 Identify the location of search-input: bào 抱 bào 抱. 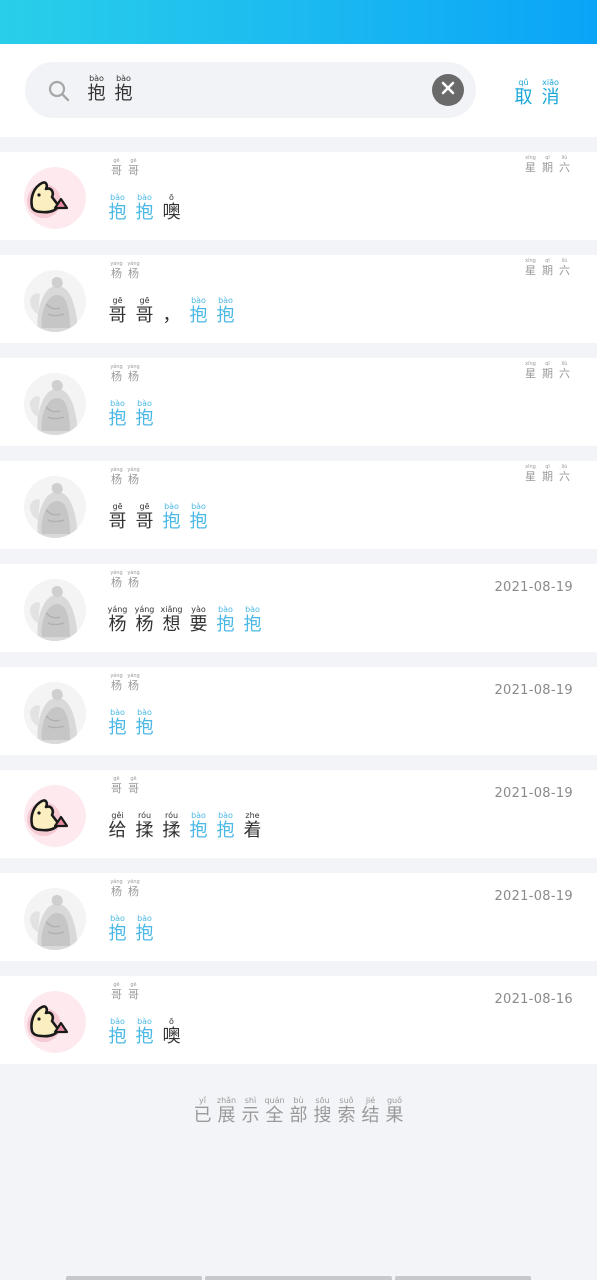
(250, 90).